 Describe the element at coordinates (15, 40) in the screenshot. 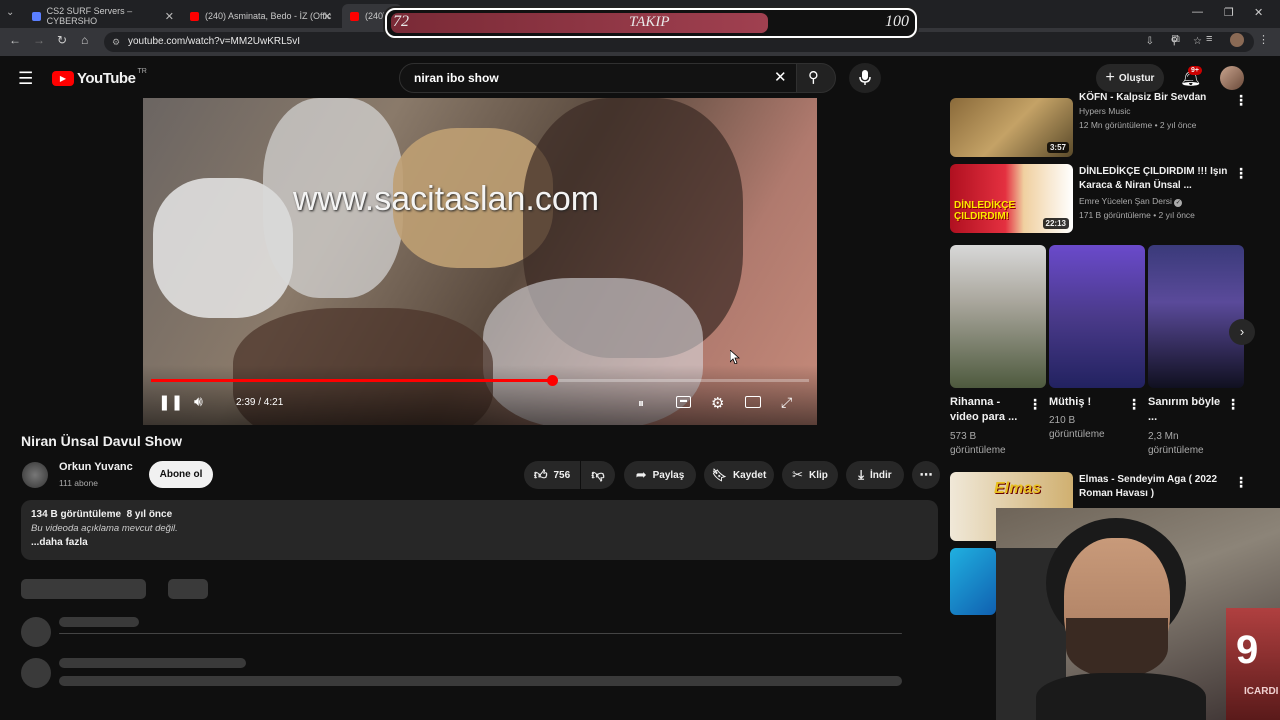

I see `back-icon: ←` at that location.